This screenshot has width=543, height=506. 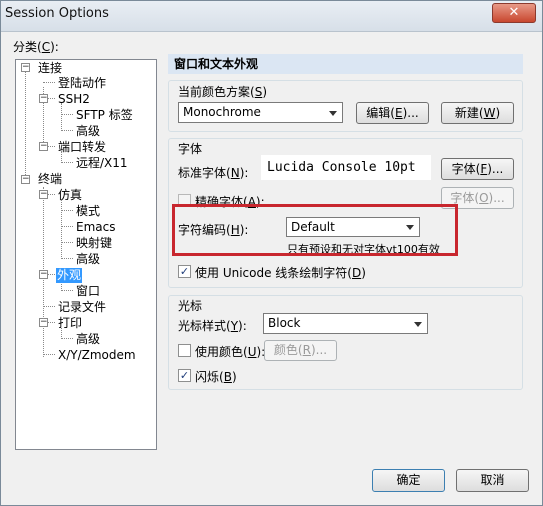 I want to click on color-scheme-label: 当前颜色方案(S), so click(x=223, y=92).